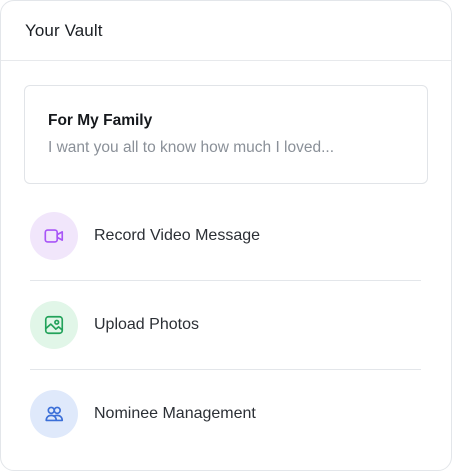  What do you see at coordinates (175, 413) in the screenshot?
I see `nominee-management-label: Nominee Management` at bounding box center [175, 413].